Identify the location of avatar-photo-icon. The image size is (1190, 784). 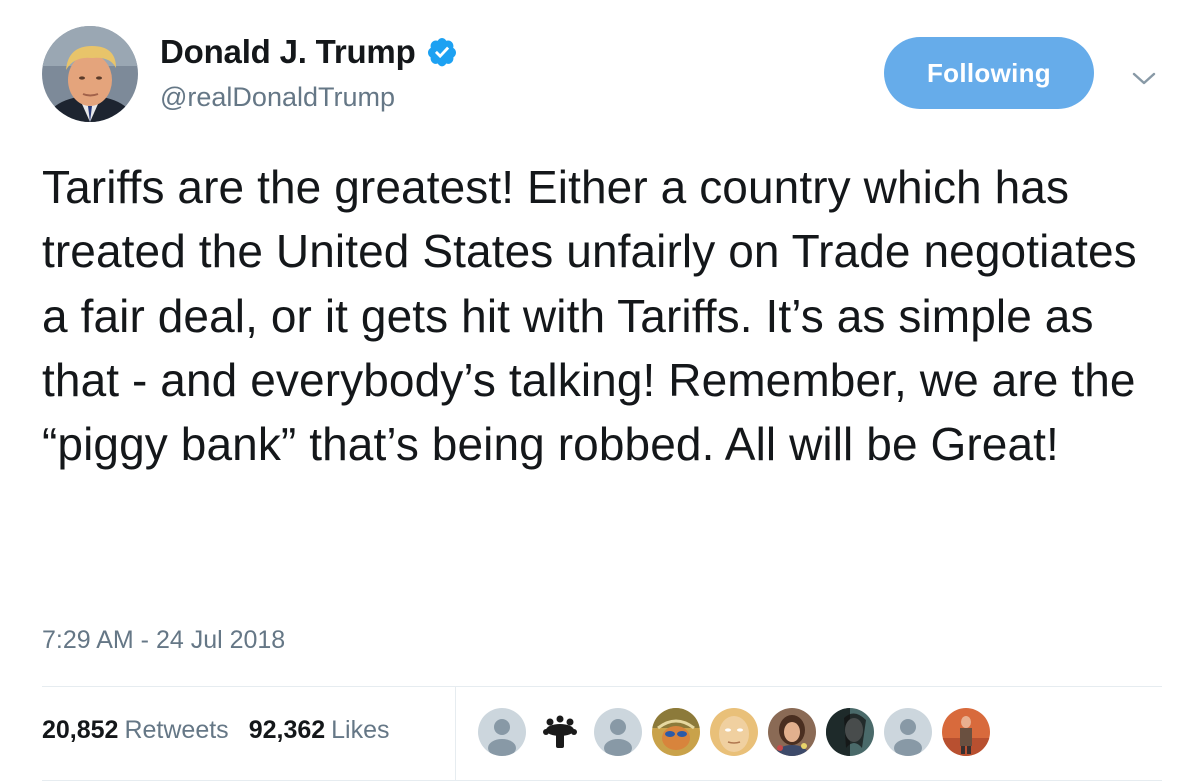
(90, 74).